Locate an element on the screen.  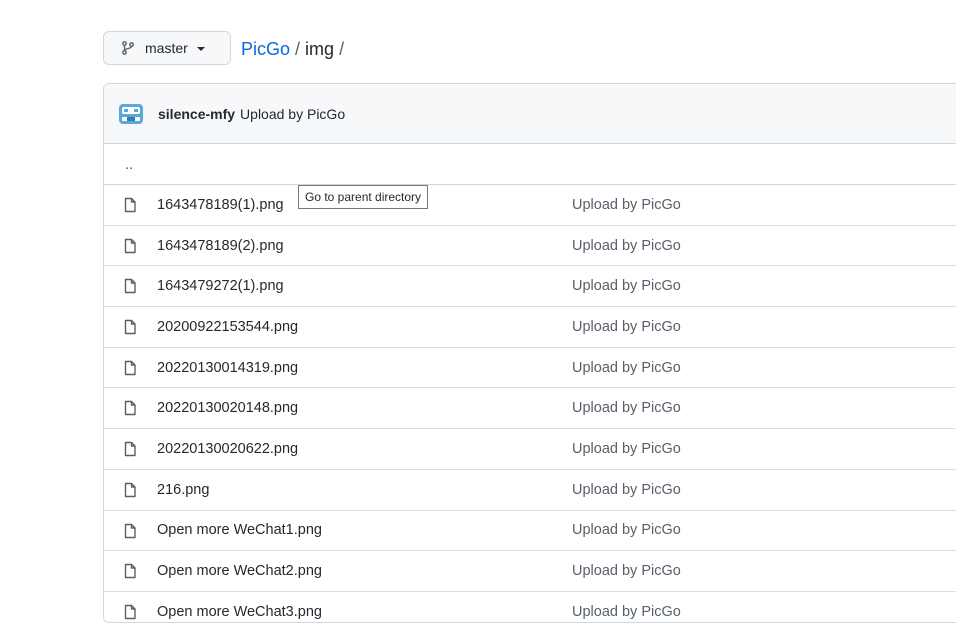
latest-commit-header: silence-mfy Upload by PicGo is located at coordinates (530, 114).